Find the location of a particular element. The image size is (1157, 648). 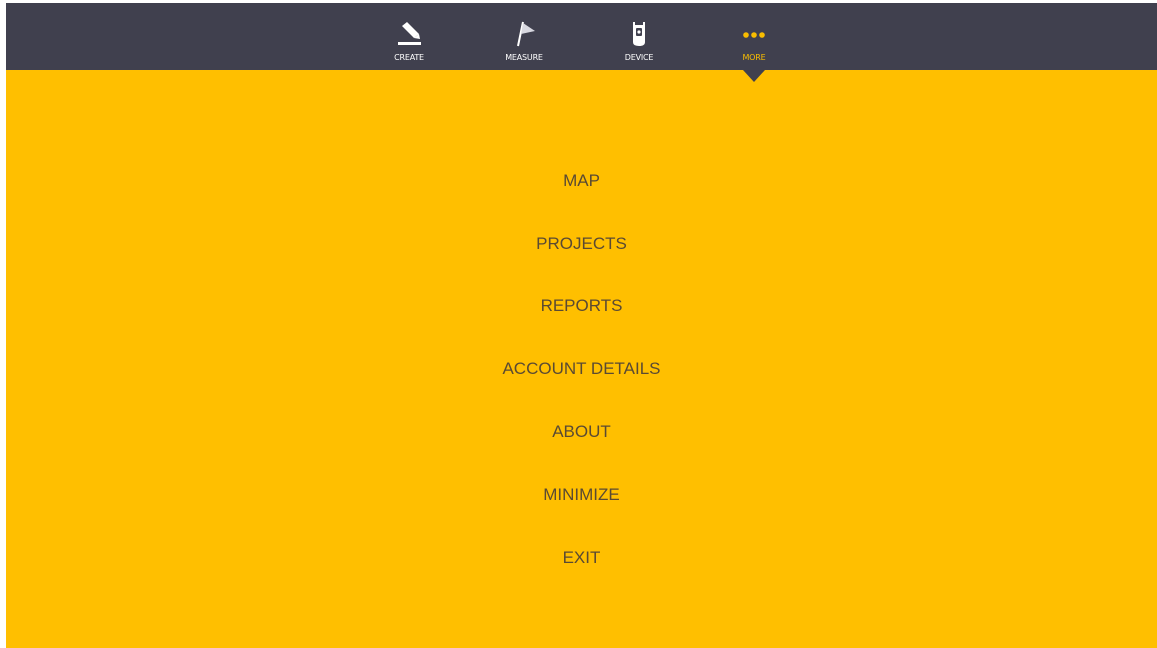

nav-create-button: CREATE is located at coordinates (409, 36).